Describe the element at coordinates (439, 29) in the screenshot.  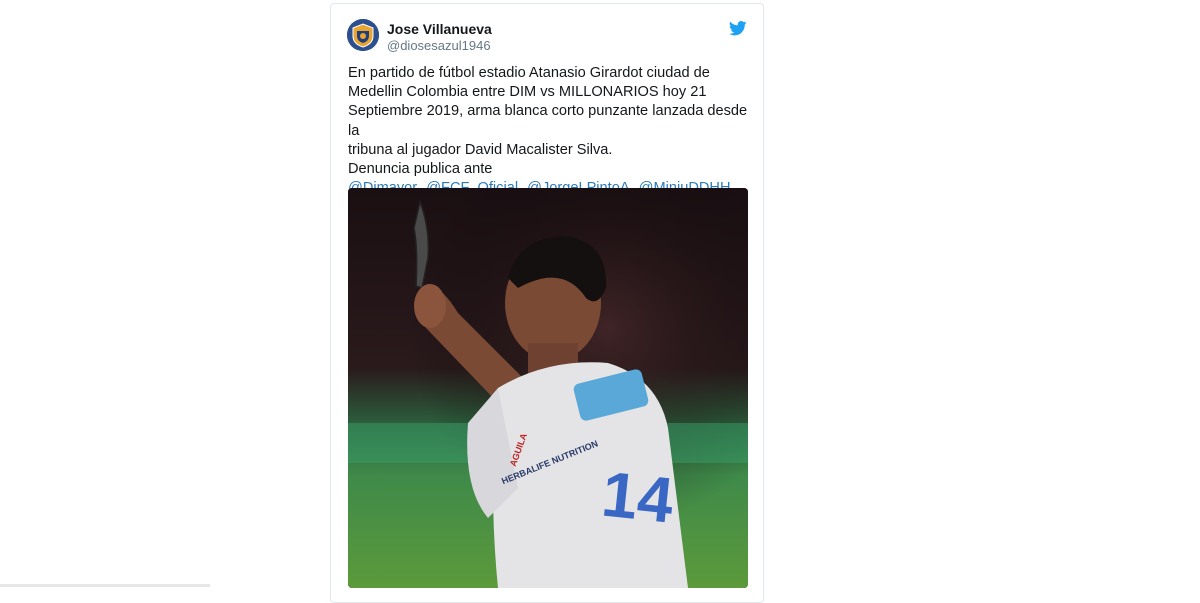
I see `author-name: Jose Villanueva` at that location.